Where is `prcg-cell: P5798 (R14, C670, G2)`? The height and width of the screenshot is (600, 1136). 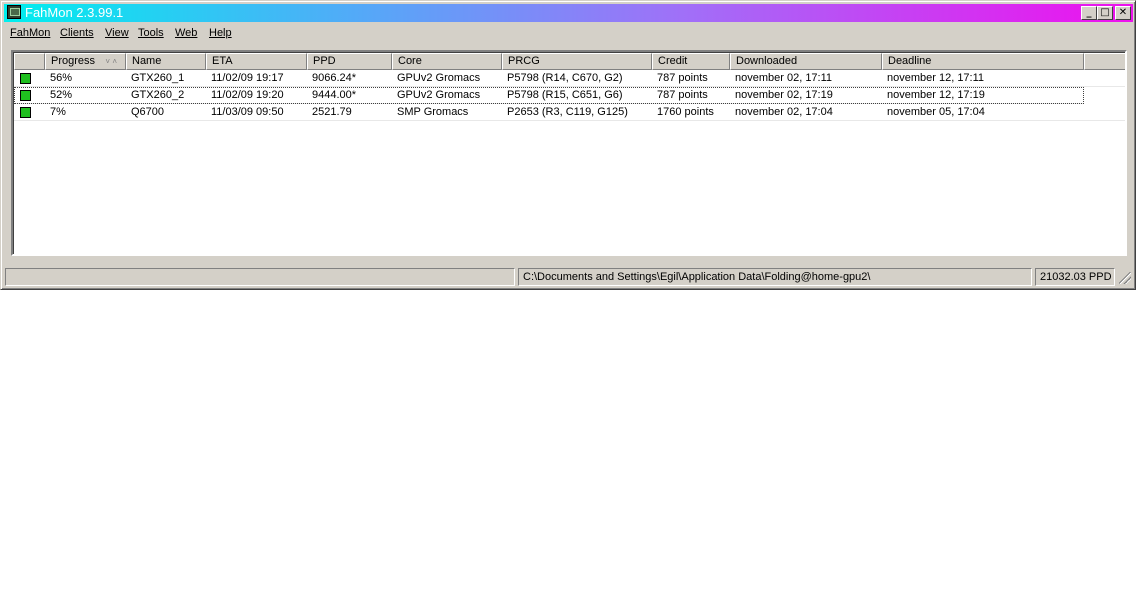
prcg-cell: P5798 (R14, C670, G2) is located at coordinates (565, 78).